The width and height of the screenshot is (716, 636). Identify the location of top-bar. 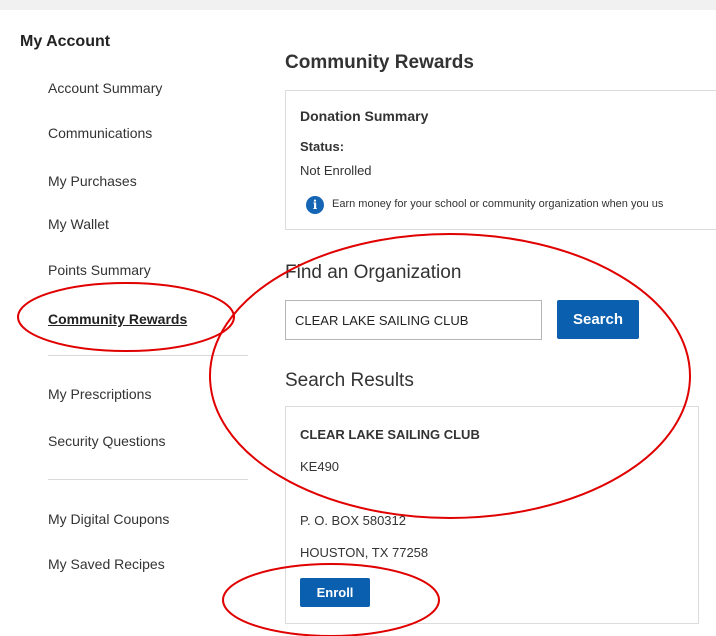
(358, 5).